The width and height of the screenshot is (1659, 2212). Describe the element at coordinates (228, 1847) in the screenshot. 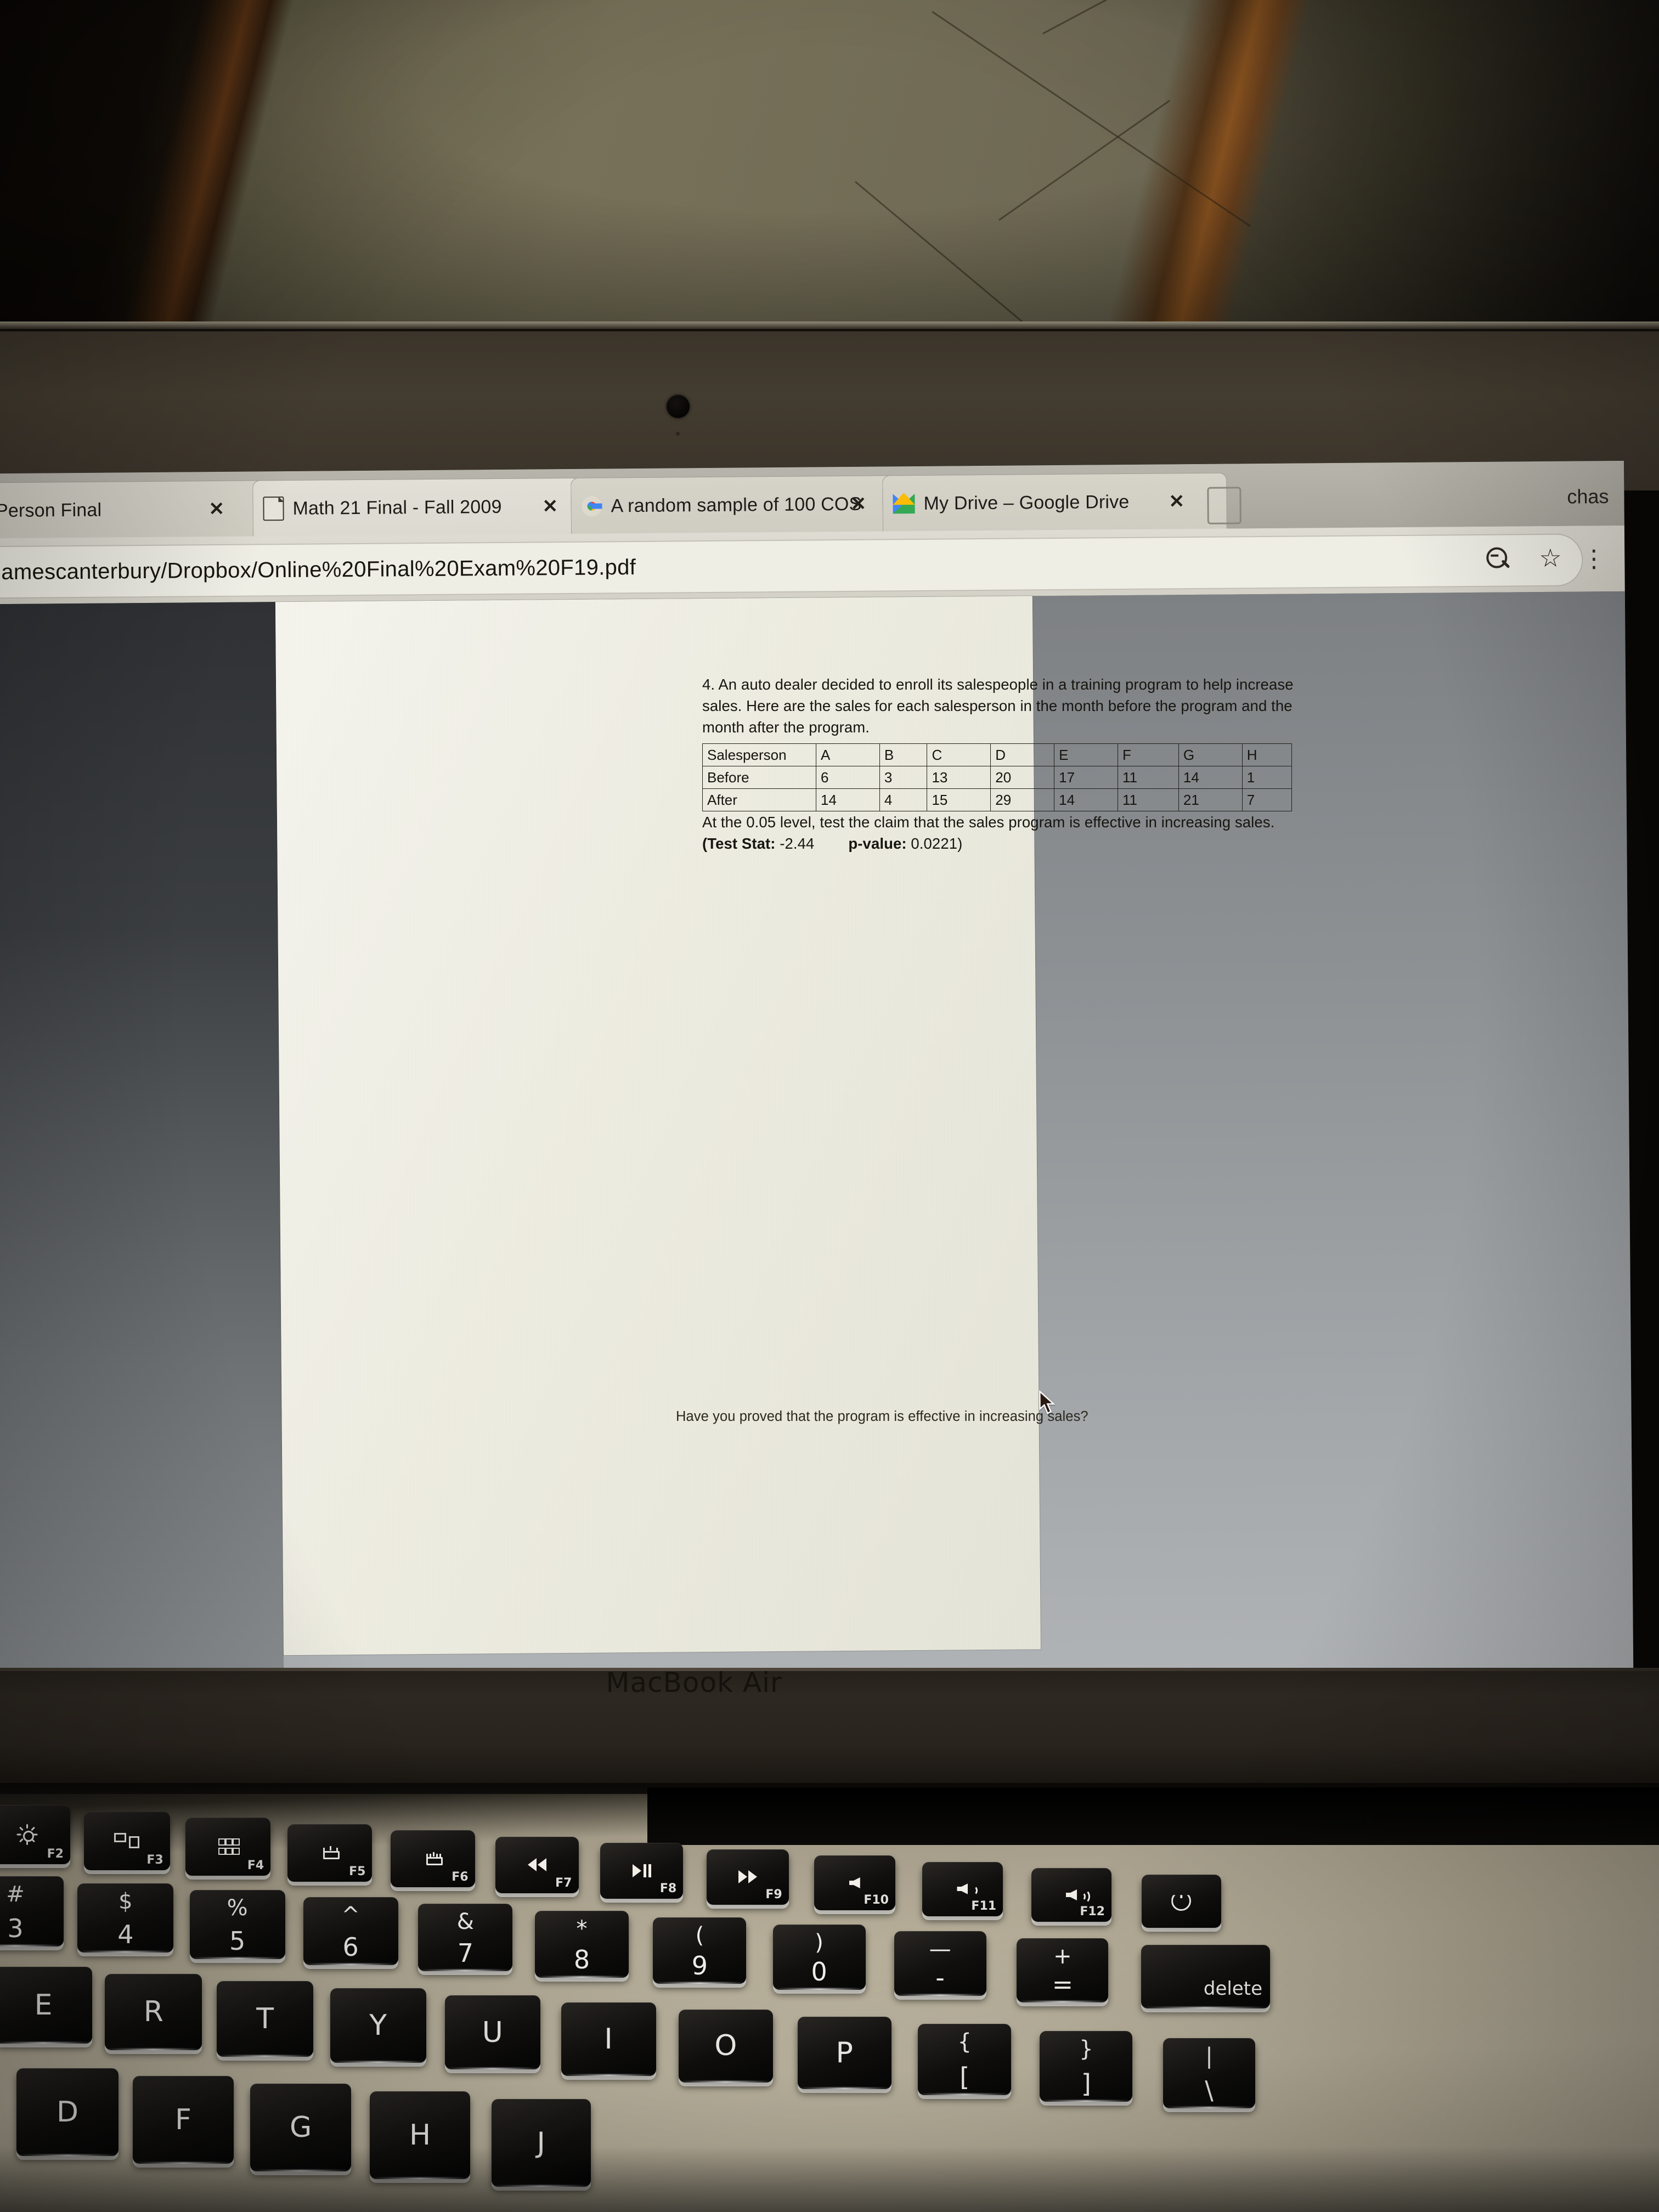

I see `key-f4: F4` at that location.